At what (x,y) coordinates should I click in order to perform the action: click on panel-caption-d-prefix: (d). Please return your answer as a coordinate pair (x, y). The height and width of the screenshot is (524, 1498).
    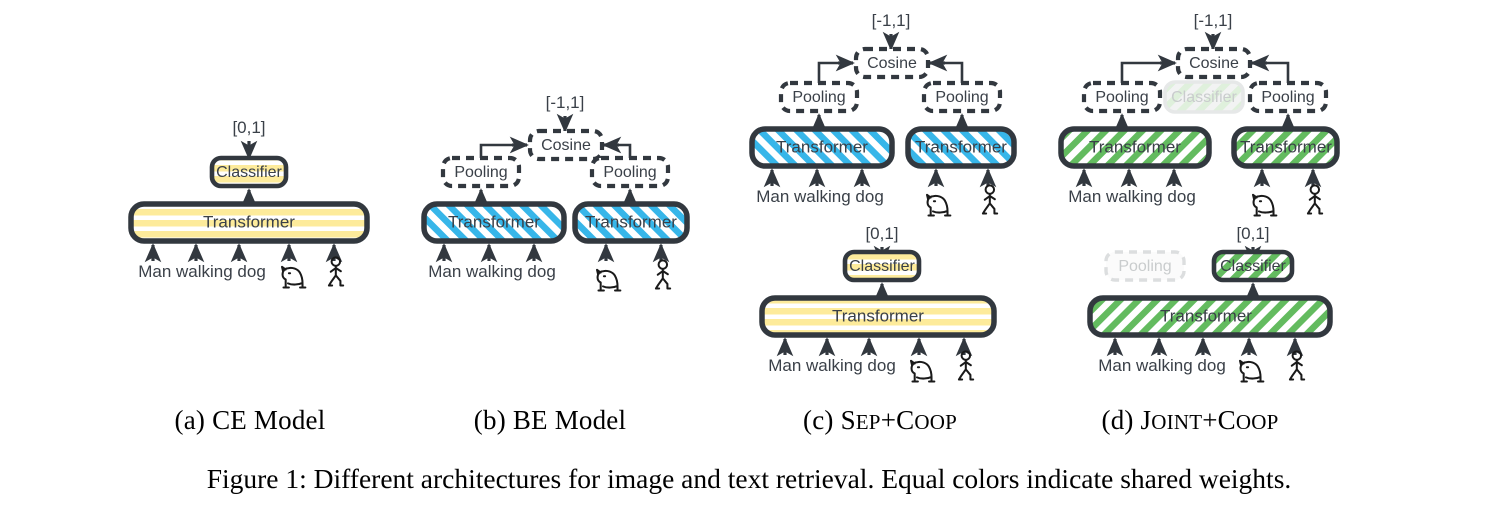
    Looking at the image, I should click on (1117, 420).